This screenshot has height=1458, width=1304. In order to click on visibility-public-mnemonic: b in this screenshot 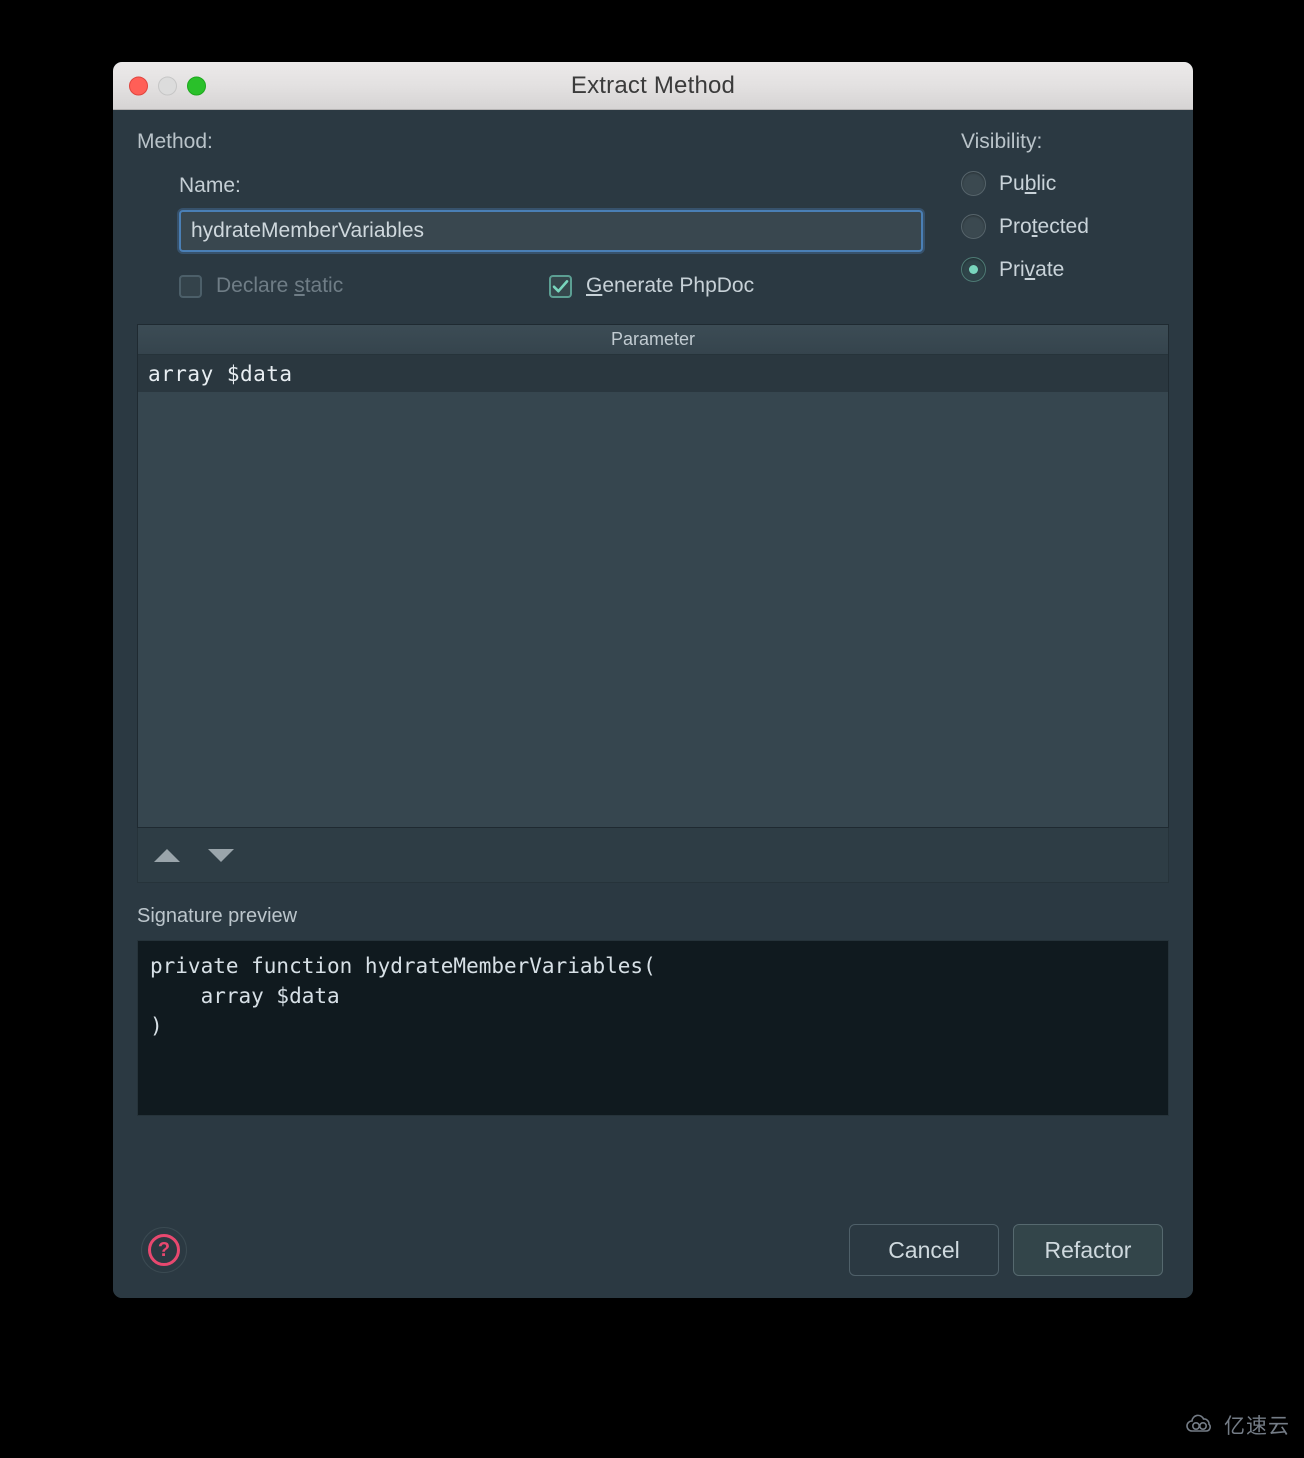, I will do `click(1030, 183)`.